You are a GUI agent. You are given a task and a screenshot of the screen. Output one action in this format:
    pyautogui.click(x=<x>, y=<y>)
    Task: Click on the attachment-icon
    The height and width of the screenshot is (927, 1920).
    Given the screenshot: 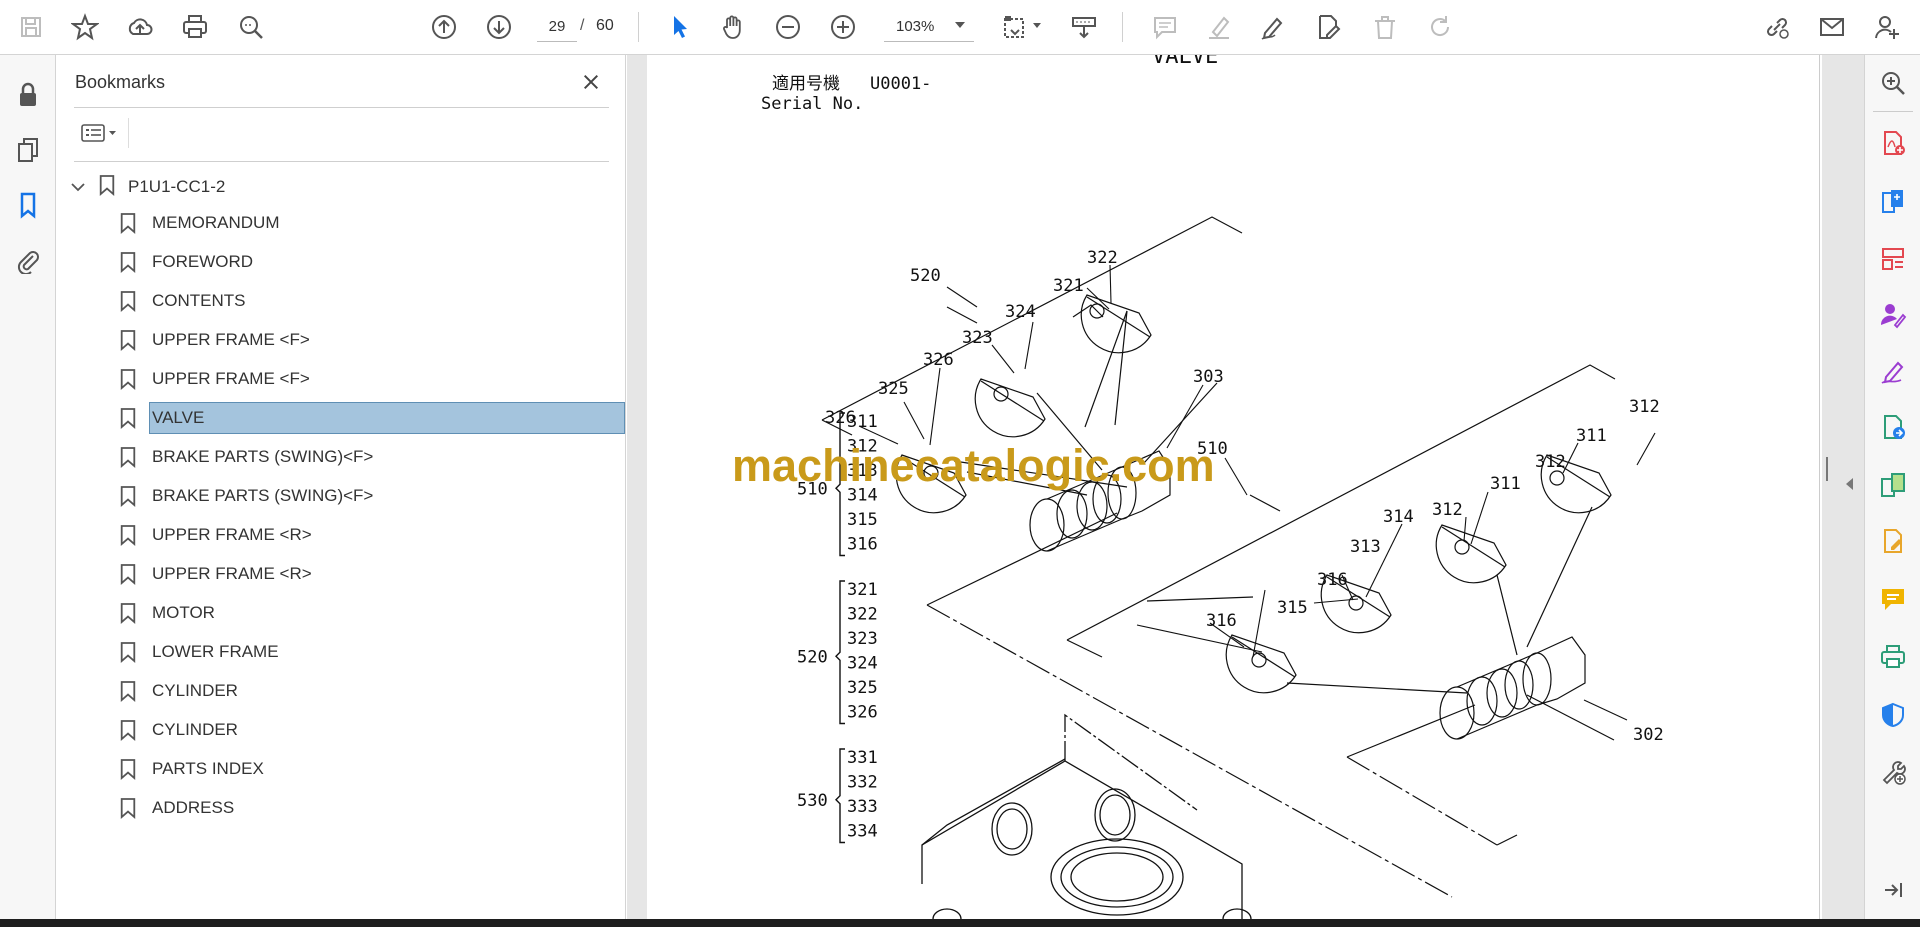 What is the action you would take?
    pyautogui.click(x=28, y=260)
    